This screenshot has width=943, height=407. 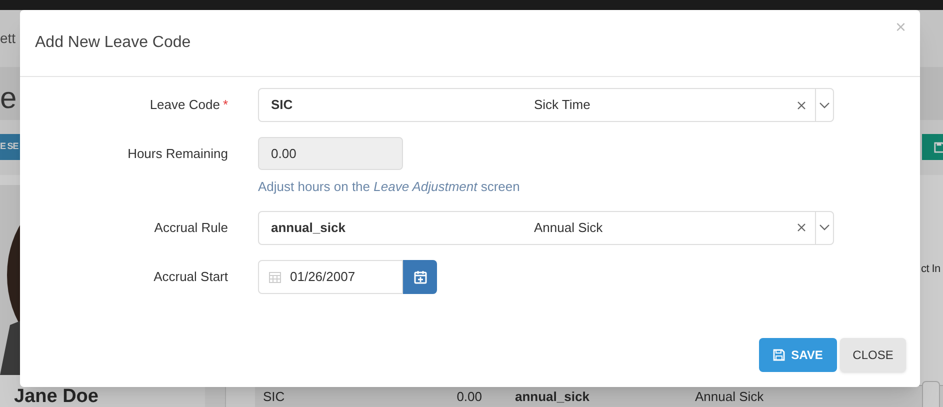 I want to click on help-text: Adjust hours on the Leave Adjustment screen, so click(x=389, y=187).